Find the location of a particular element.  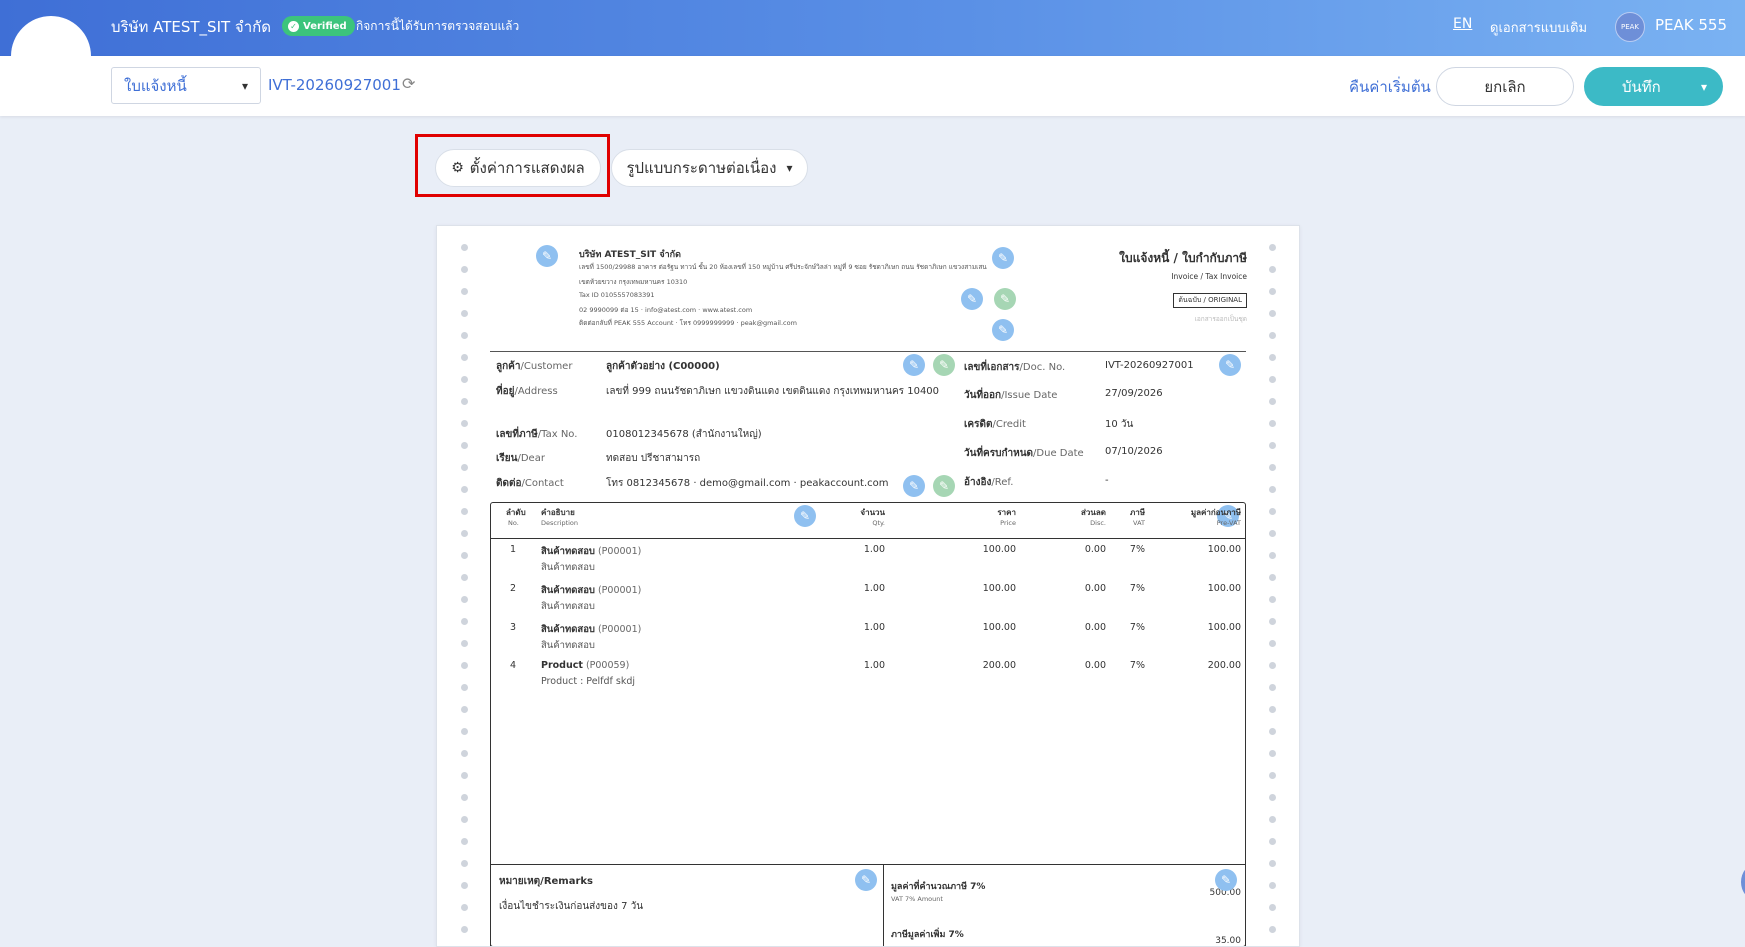

item-no: 4 is located at coordinates (513, 665).